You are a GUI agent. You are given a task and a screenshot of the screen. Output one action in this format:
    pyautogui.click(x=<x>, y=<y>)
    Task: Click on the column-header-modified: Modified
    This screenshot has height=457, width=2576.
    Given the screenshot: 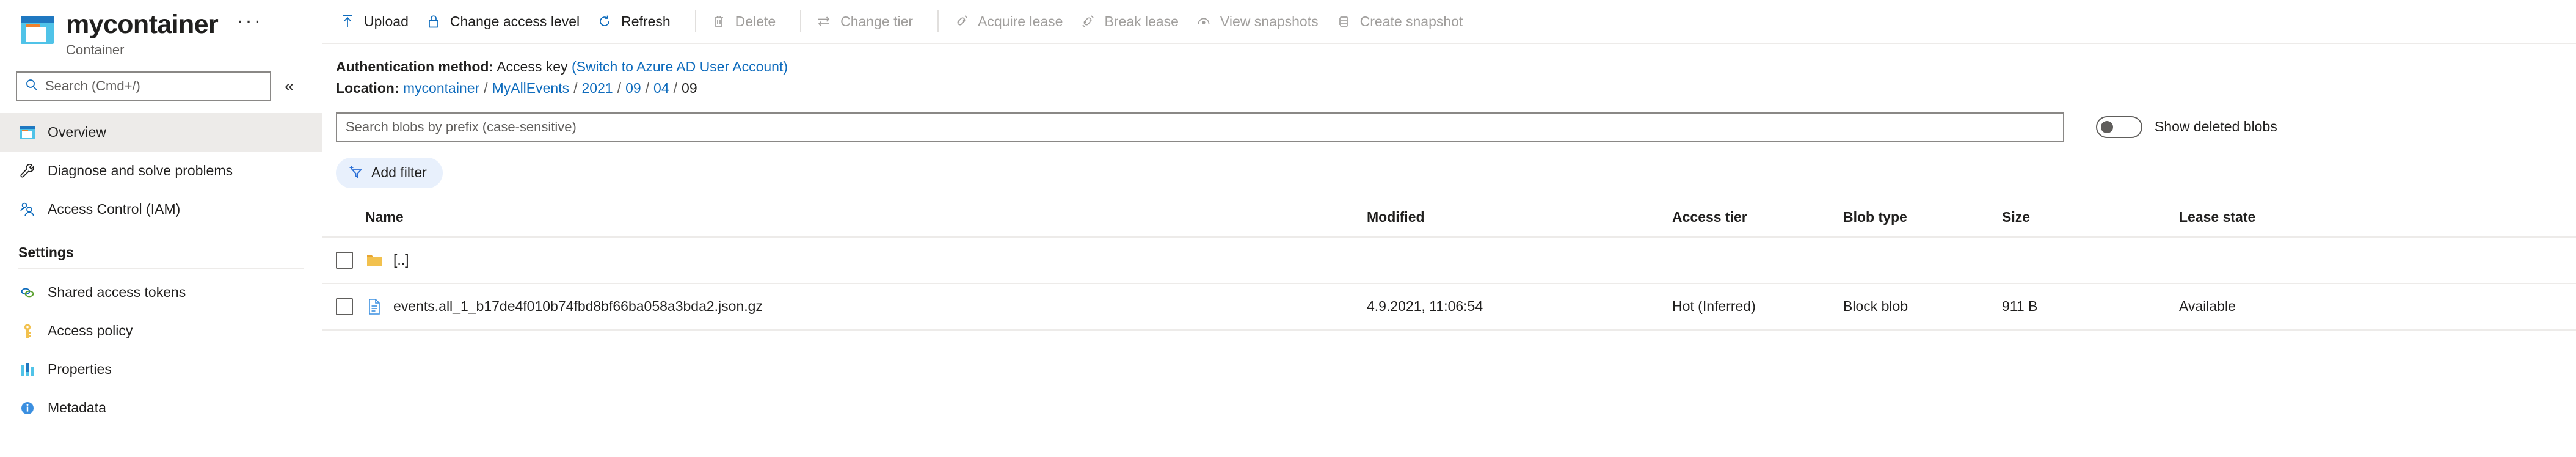 What is the action you would take?
    pyautogui.click(x=1519, y=223)
    